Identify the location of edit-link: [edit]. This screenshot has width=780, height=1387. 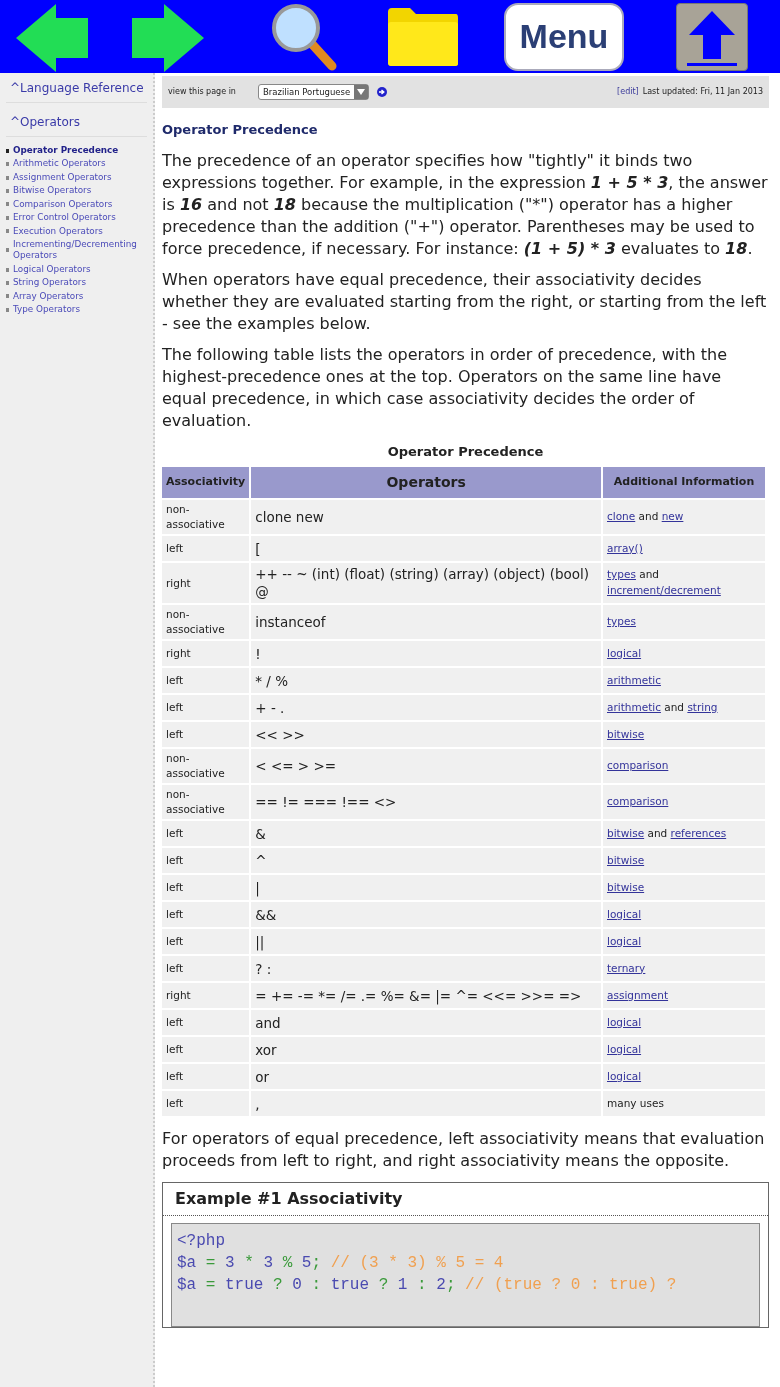
(628, 92).